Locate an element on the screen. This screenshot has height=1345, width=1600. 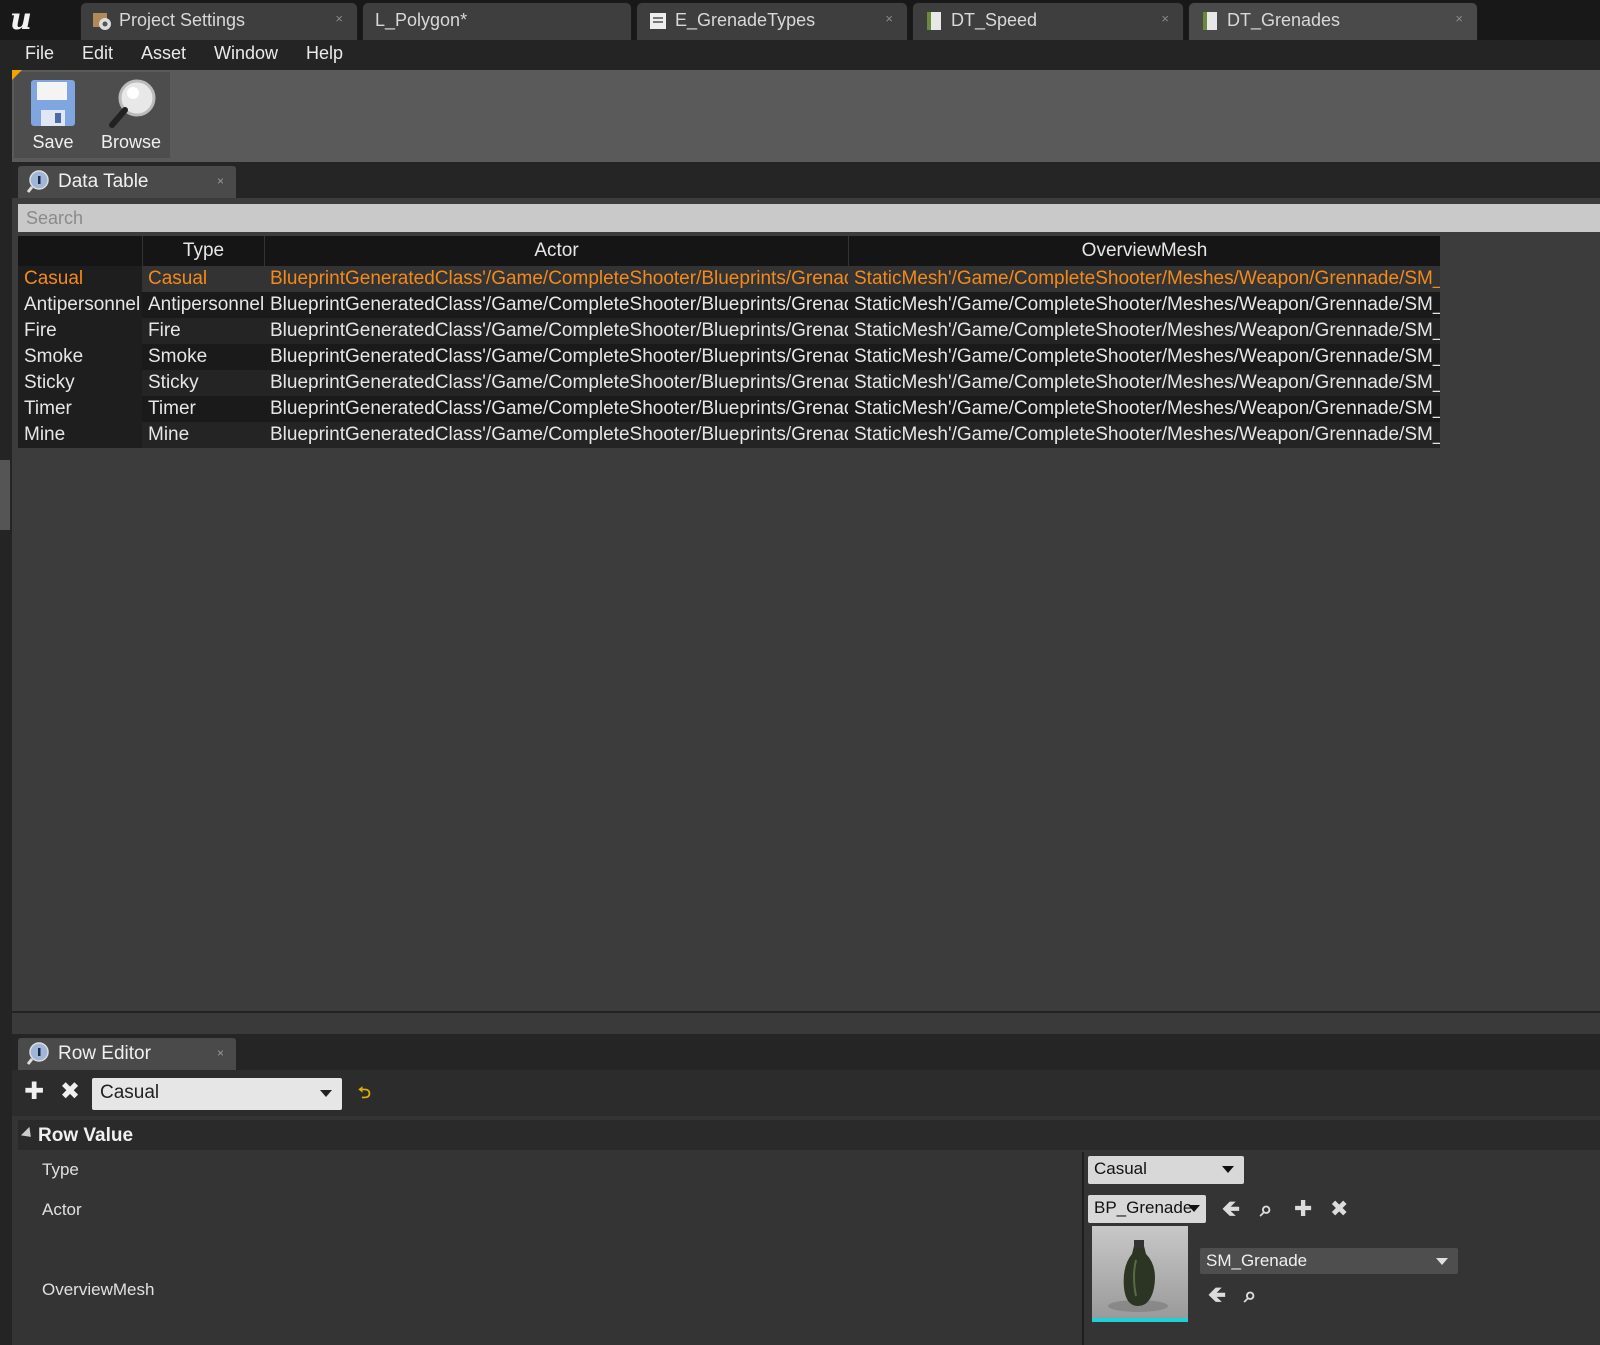
column-header-type: Type is located at coordinates (203, 251).